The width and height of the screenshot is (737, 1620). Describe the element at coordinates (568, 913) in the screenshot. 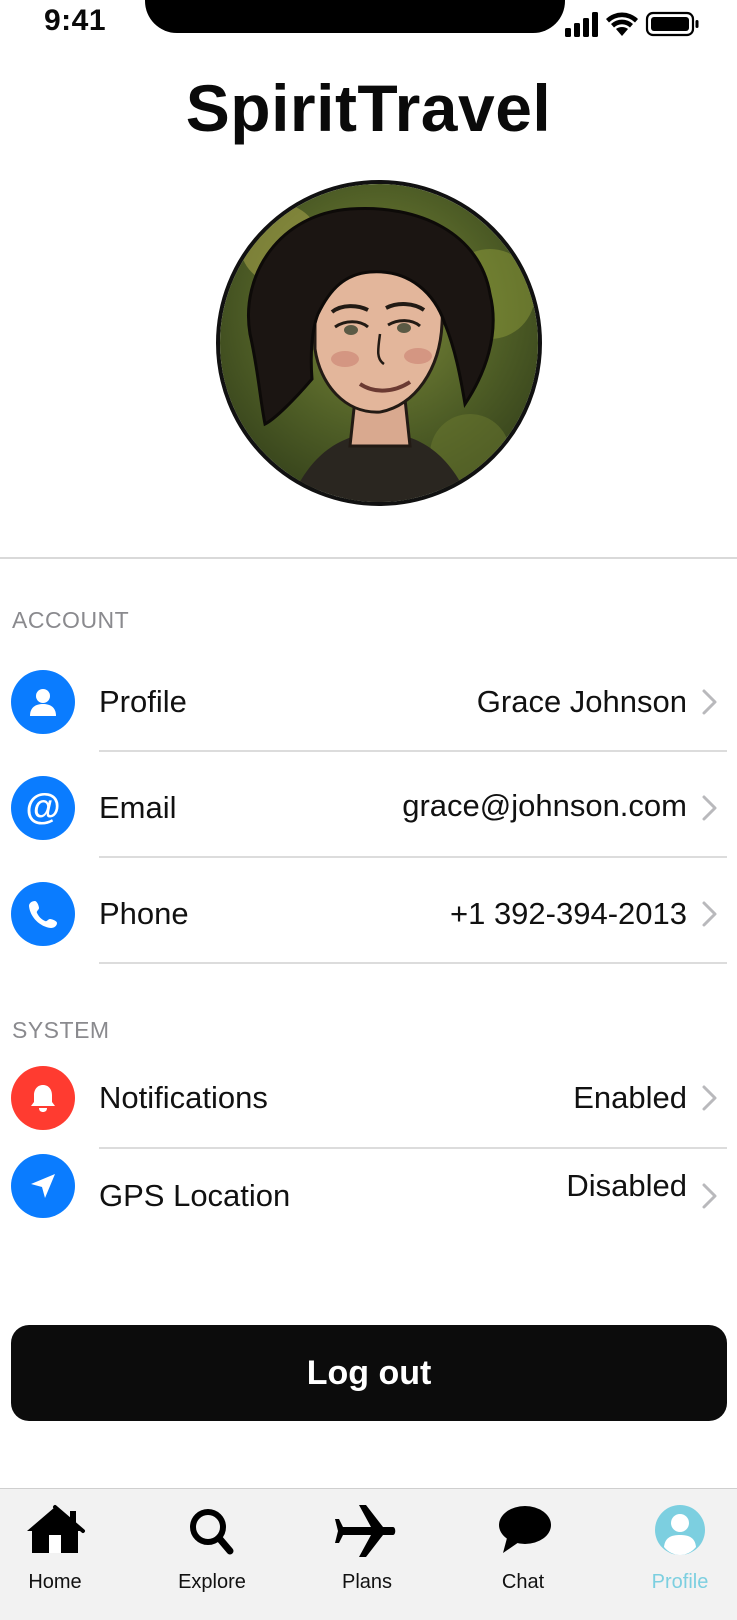

I see `row-value: +1 392-394-2013` at that location.